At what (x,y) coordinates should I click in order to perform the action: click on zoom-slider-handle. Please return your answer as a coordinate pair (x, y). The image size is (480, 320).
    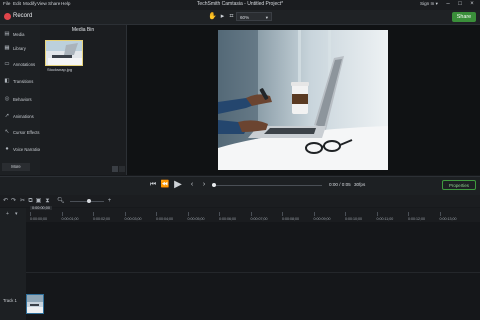
    Looking at the image, I should click on (89, 201).